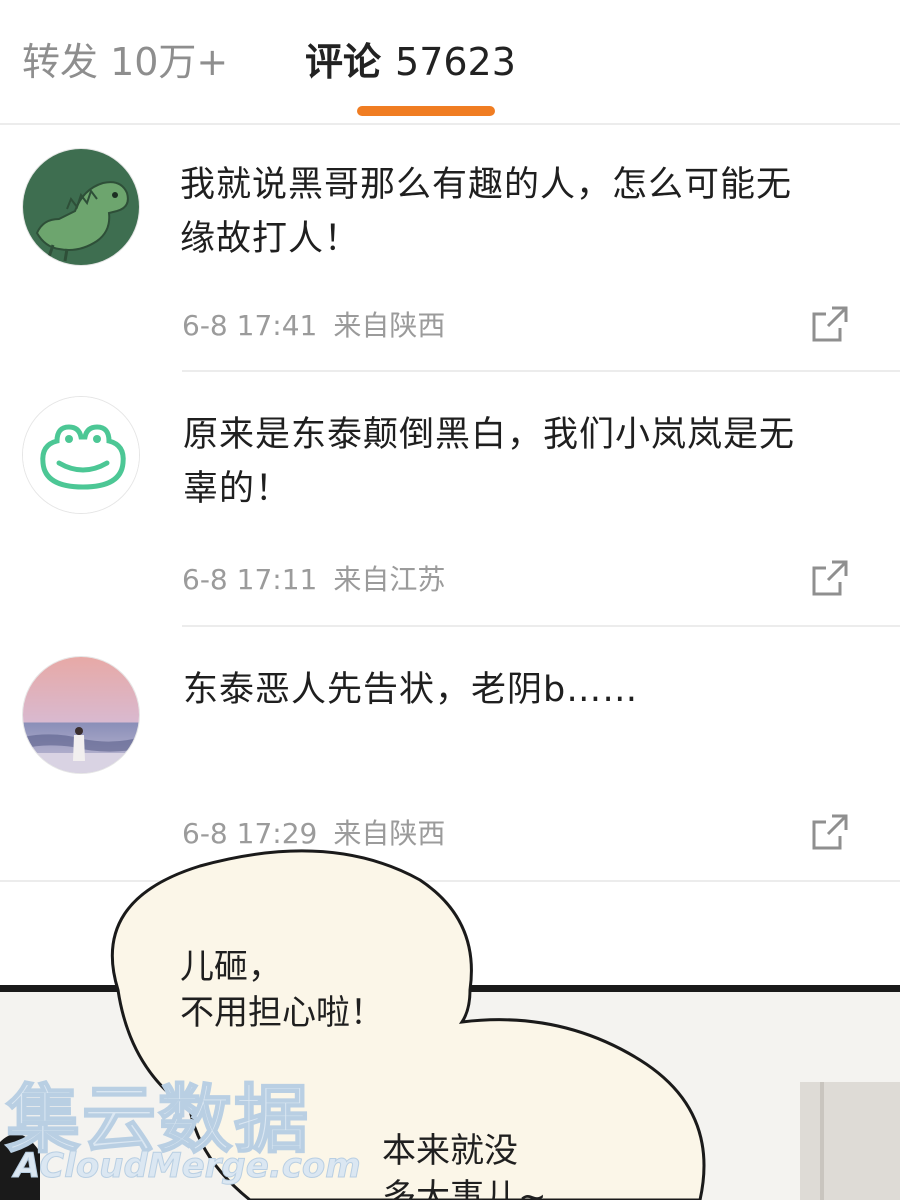 Image resolution: width=900 pixels, height=1200 pixels. What do you see at coordinates (282, 1013) in the screenshot?
I see `bubble-line: 不用担心啦！` at bounding box center [282, 1013].